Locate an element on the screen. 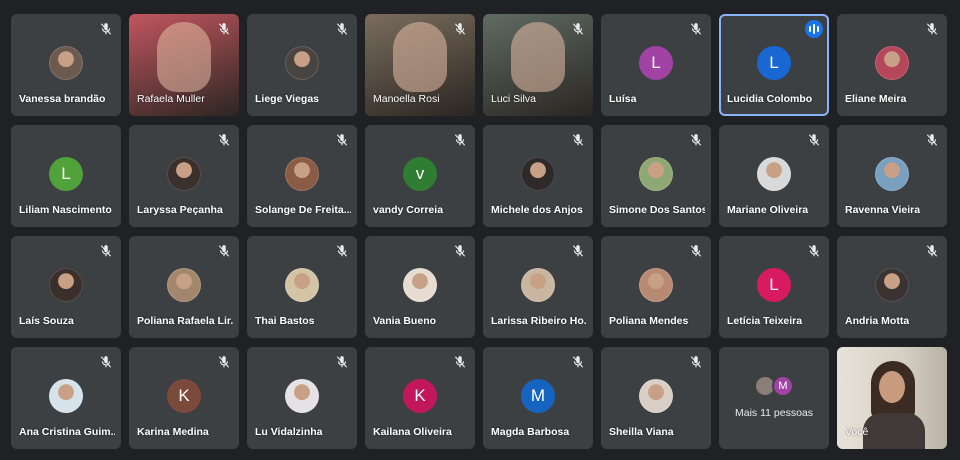 This screenshot has height=460, width=960. participant-name: Poliana Mendes is located at coordinates (649, 321).